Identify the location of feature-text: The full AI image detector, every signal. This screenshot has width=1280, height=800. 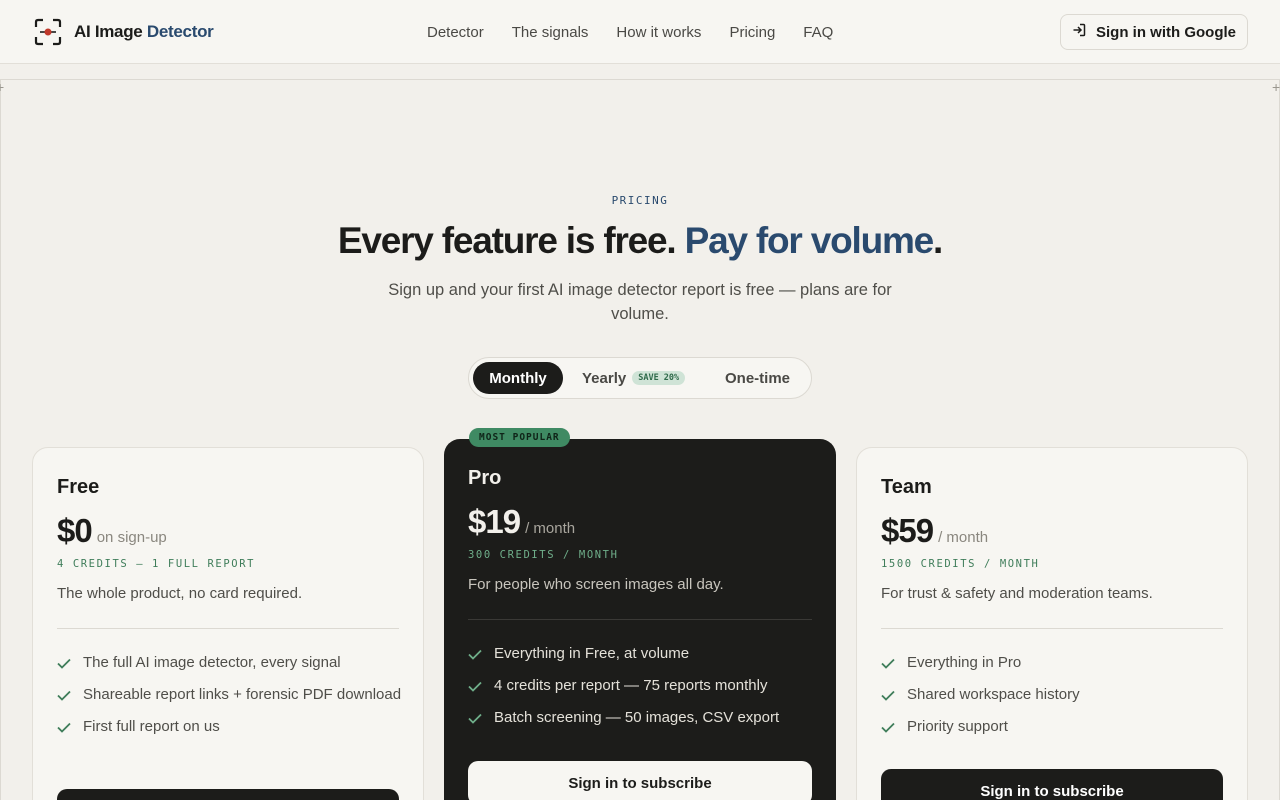
(212, 662).